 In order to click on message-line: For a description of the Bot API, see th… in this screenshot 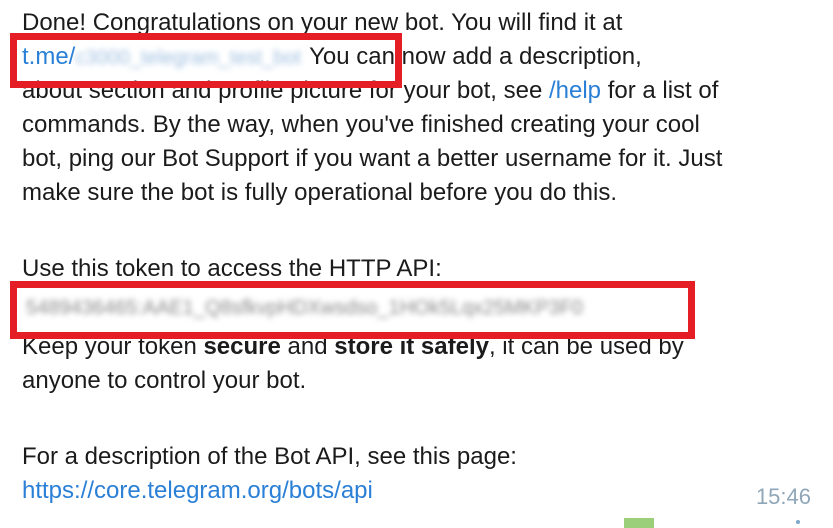, I will do `click(269, 456)`.